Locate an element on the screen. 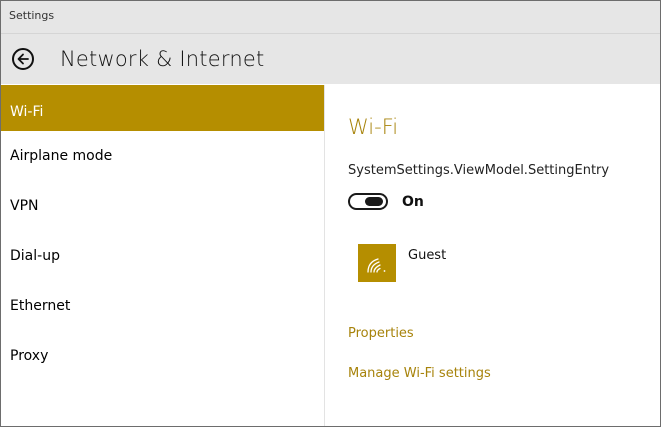 This screenshot has width=661, height=427. sidebar-item-proxy: Proxy is located at coordinates (162, 356).